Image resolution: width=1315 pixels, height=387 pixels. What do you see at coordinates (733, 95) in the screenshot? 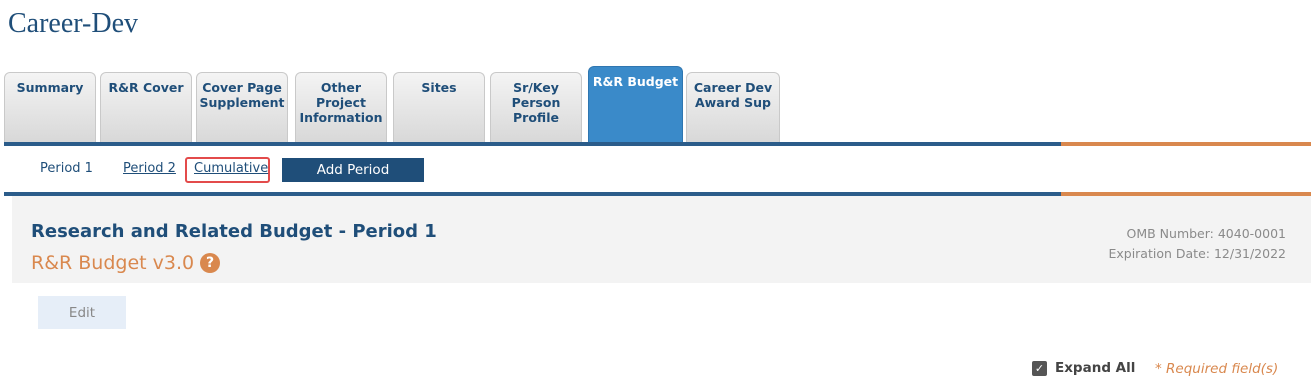
I see `tab-label: Career Dev Award Sup` at bounding box center [733, 95].